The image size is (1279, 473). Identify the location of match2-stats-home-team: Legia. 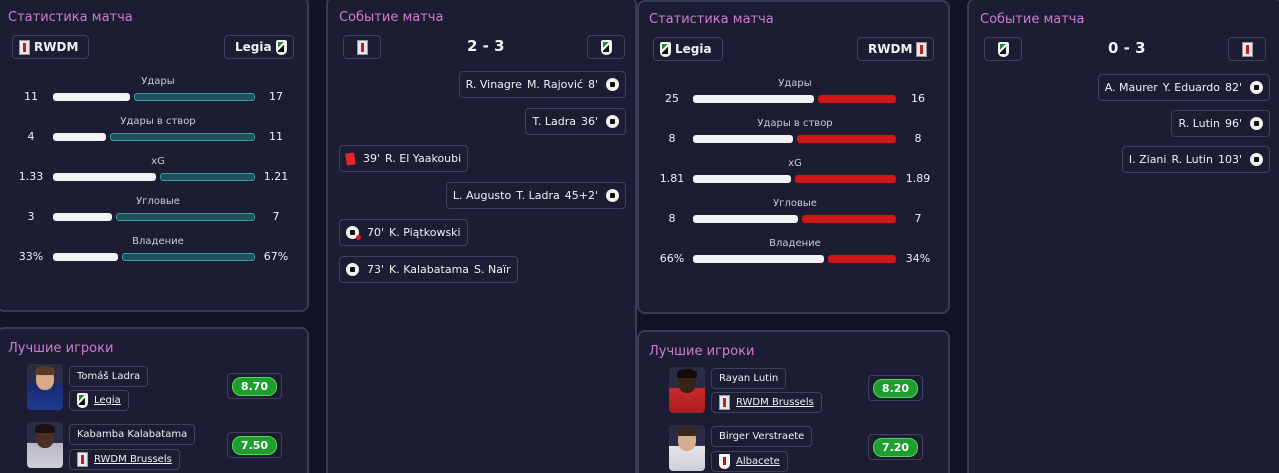
(688, 49).